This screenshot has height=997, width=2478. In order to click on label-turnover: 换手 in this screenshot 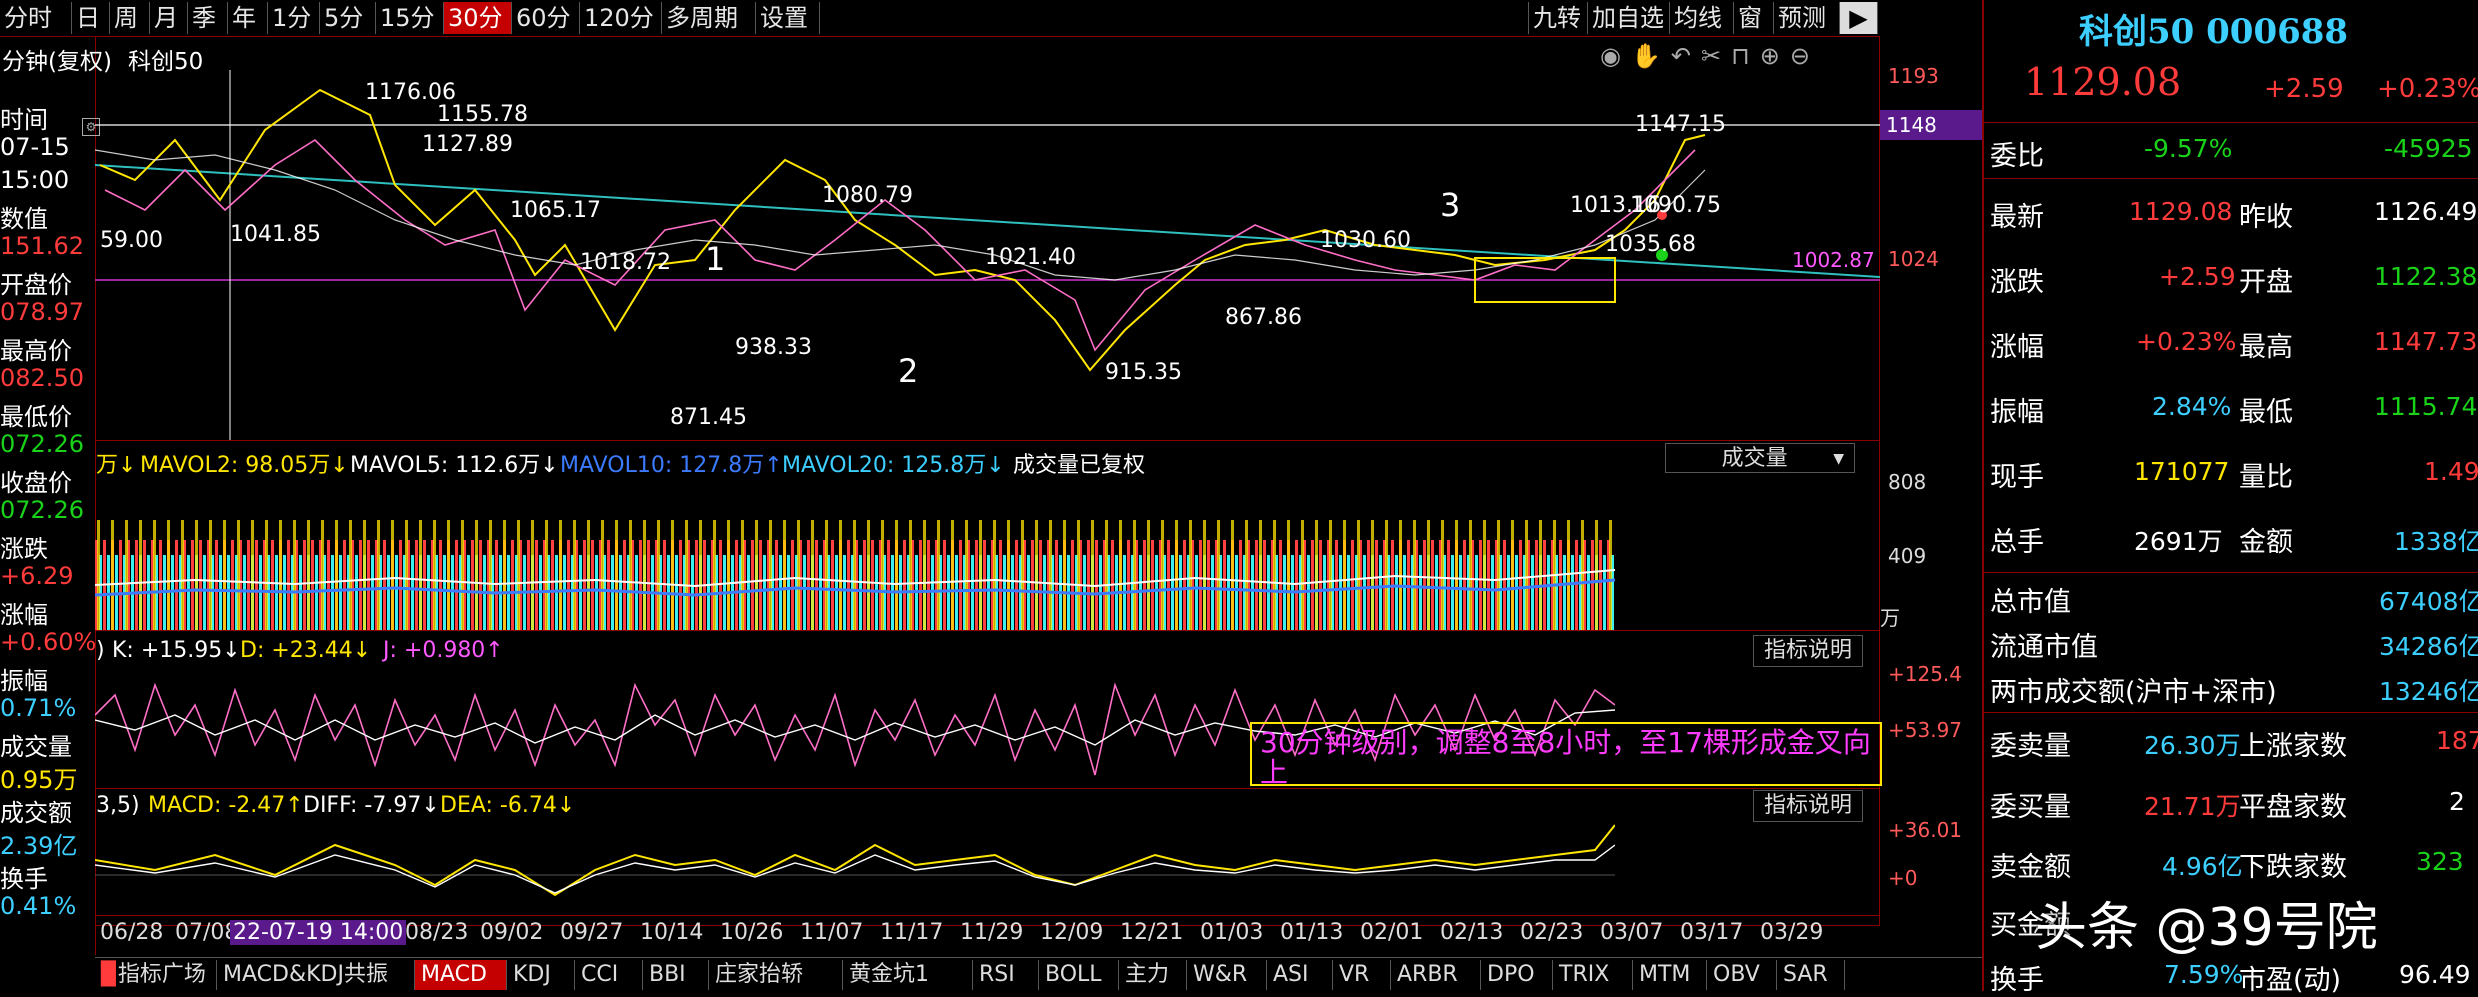, I will do `click(2017, 980)`.